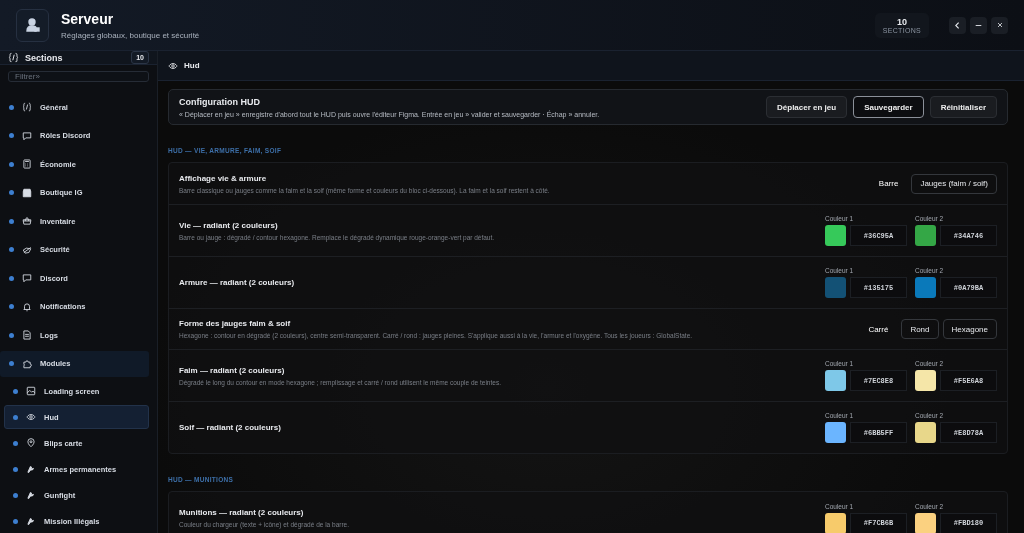 This screenshot has width=1024, height=533. What do you see at coordinates (220, 101) in the screenshot?
I see `config-title: Configuration HUD` at bounding box center [220, 101].